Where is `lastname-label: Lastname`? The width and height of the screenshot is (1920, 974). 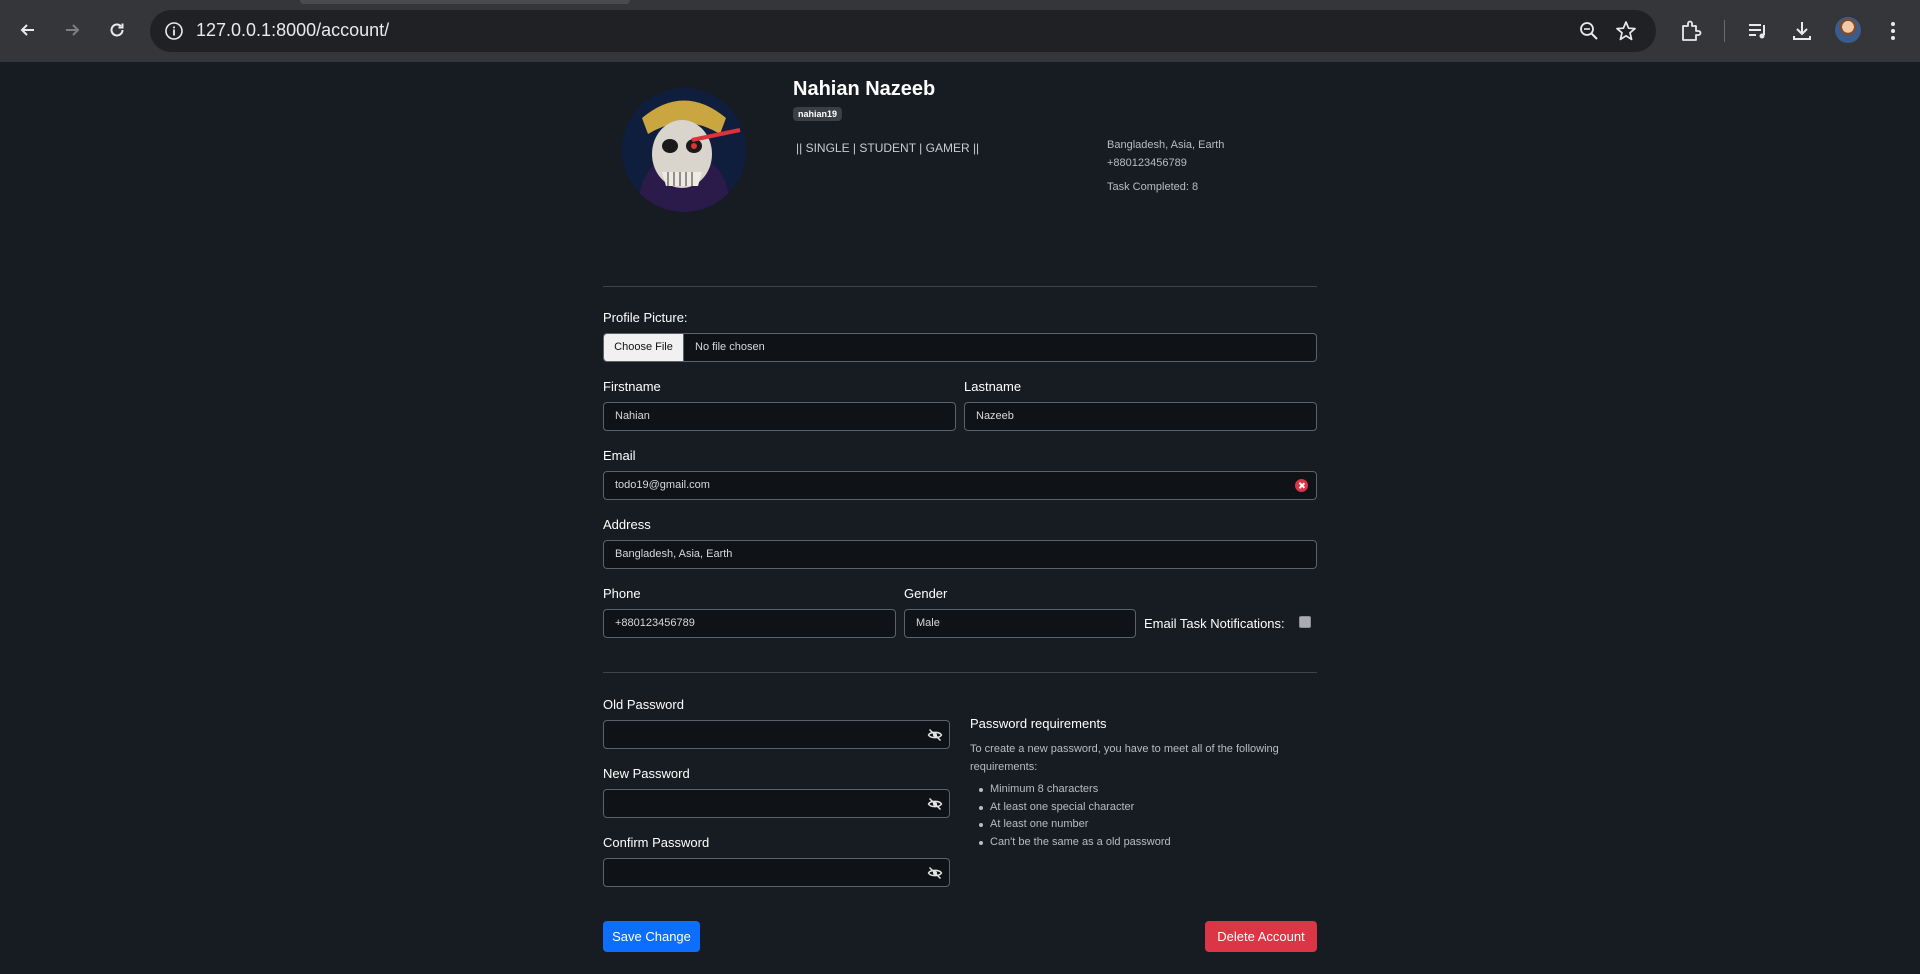 lastname-label: Lastname is located at coordinates (993, 386).